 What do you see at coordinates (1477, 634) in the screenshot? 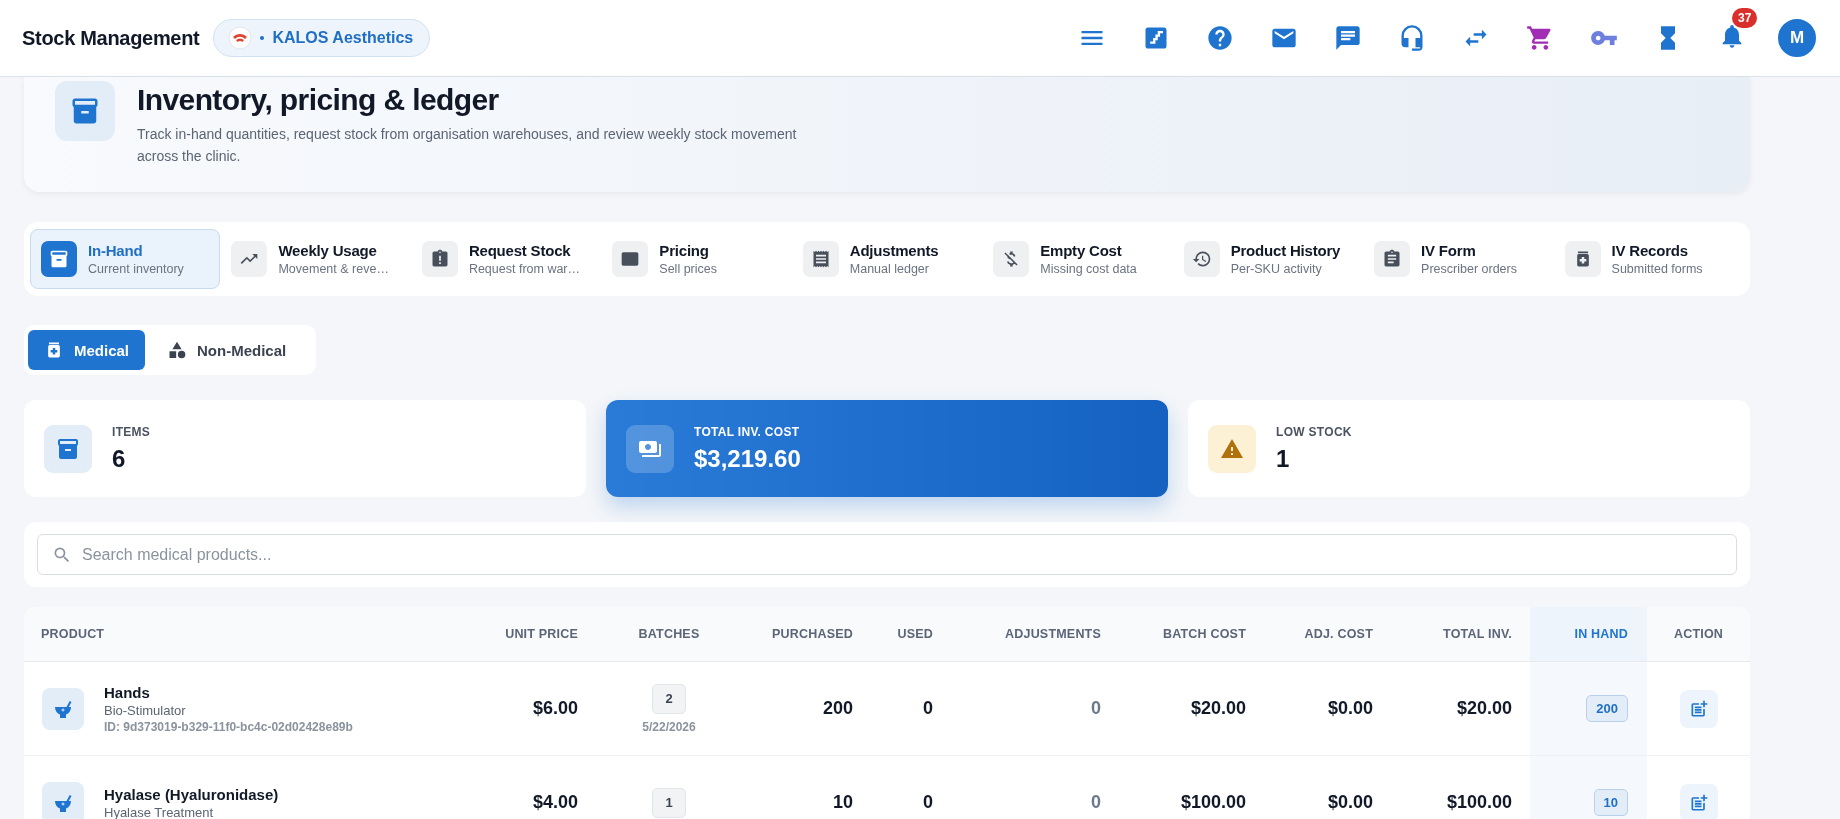
I see `column-header: TOTAL INV.` at bounding box center [1477, 634].